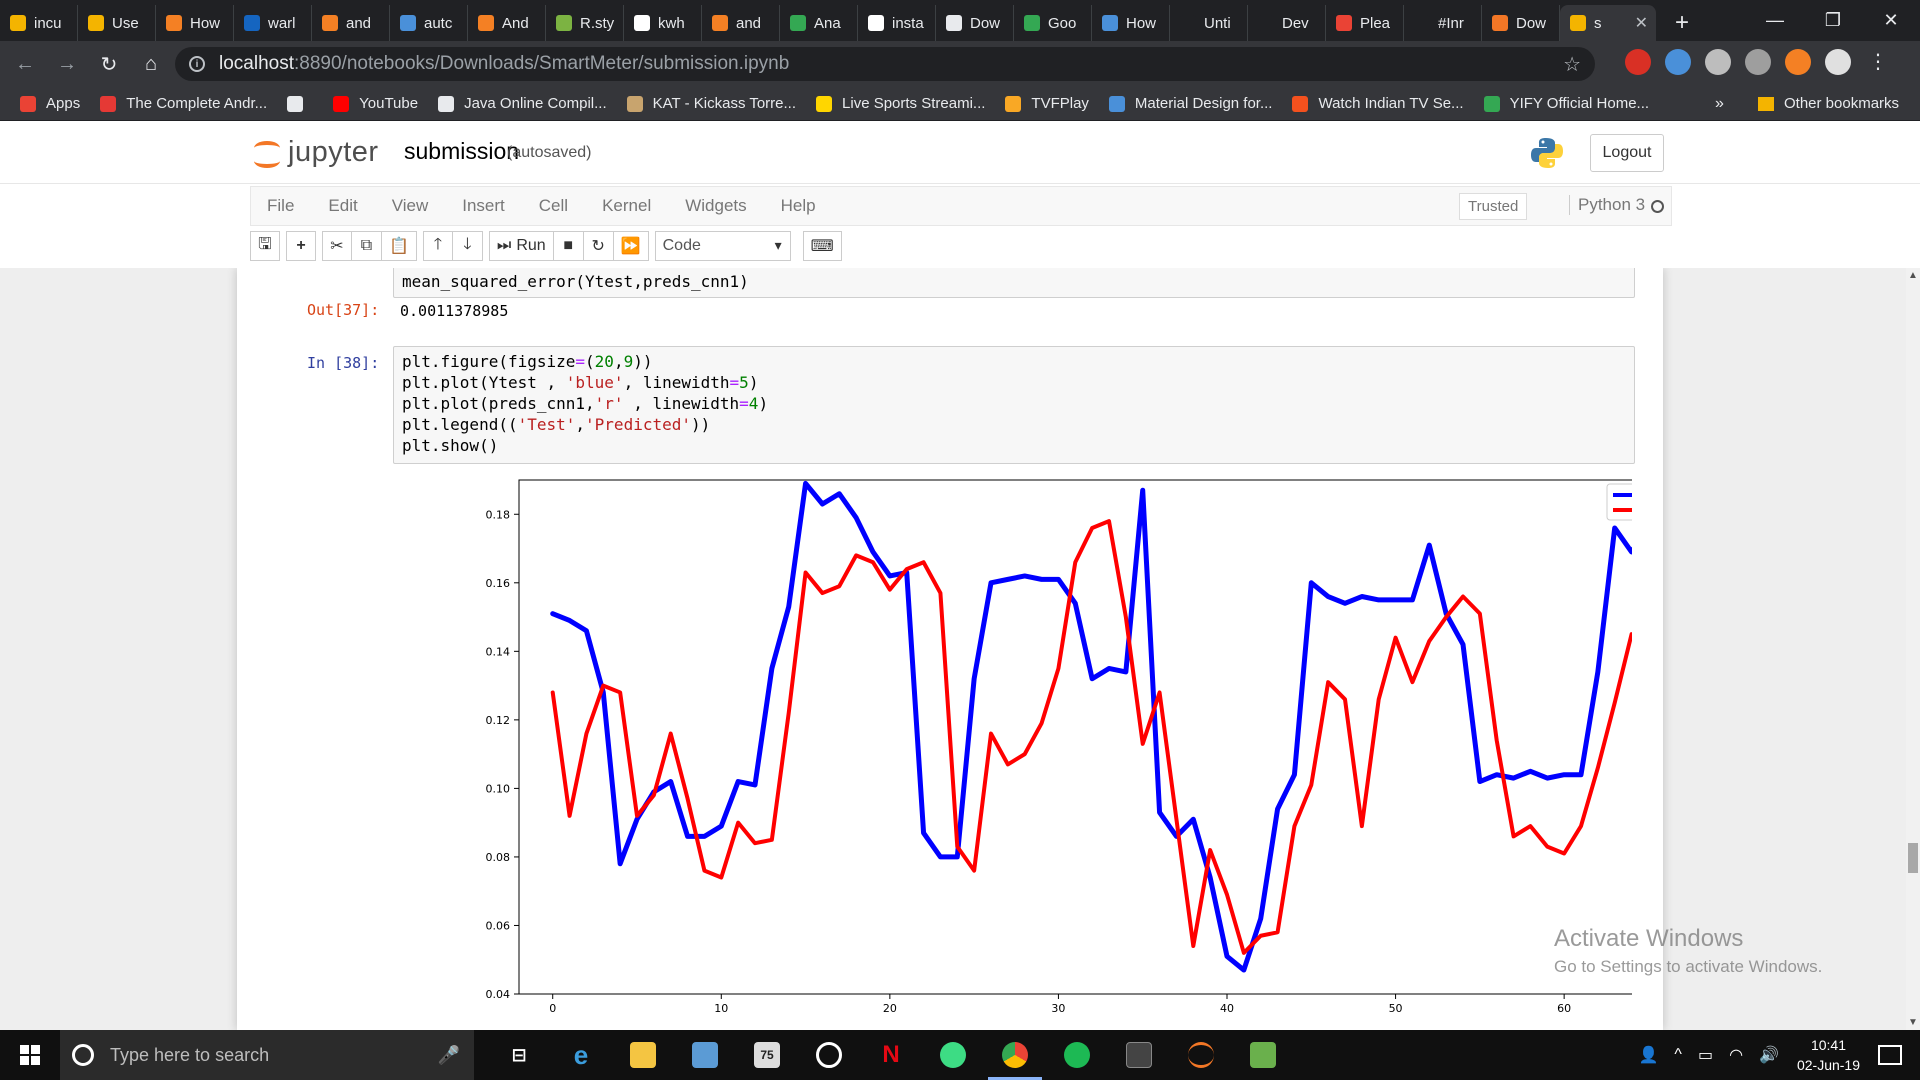  Describe the element at coordinates (1209, 23) in the screenshot. I see `browser-tab: Unti` at that location.